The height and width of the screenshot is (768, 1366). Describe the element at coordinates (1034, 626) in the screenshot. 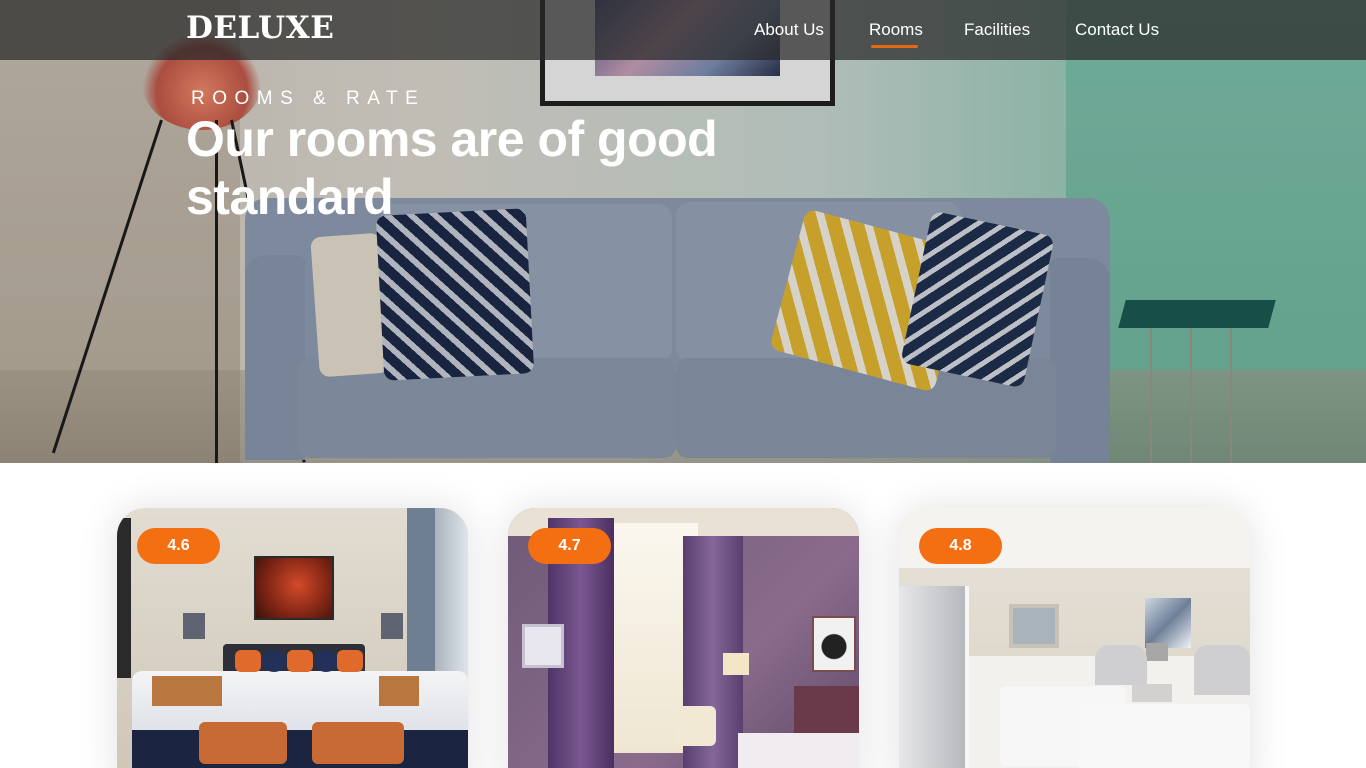

I see `room-photo-mirror` at that location.